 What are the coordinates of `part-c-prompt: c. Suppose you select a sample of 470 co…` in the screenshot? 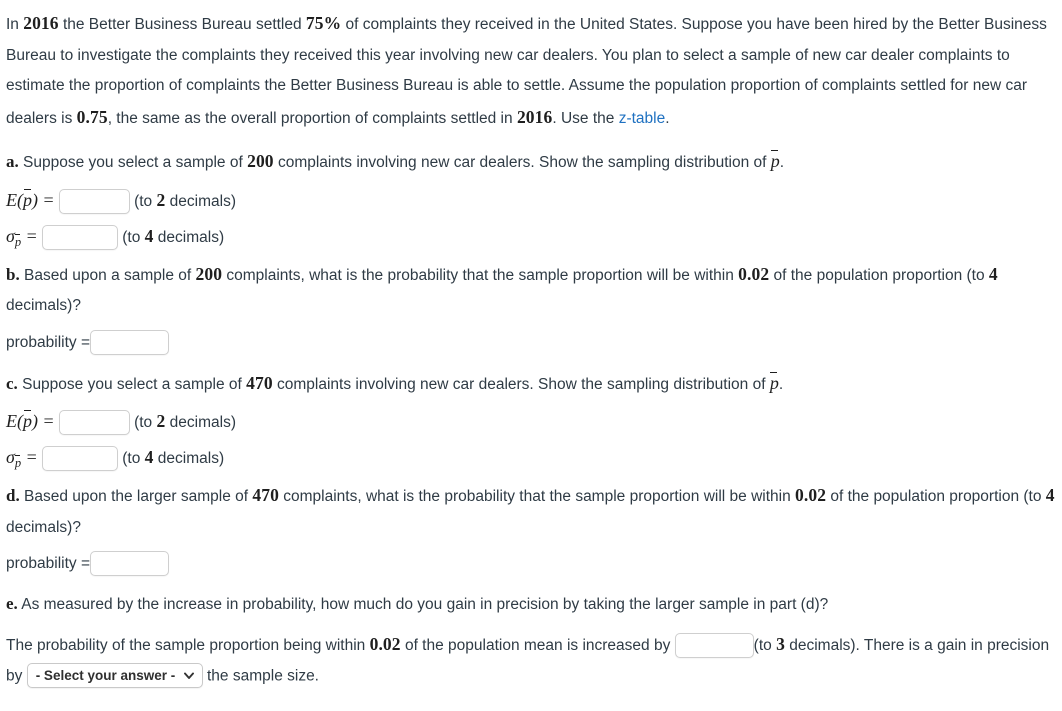 It's located at (531, 384).